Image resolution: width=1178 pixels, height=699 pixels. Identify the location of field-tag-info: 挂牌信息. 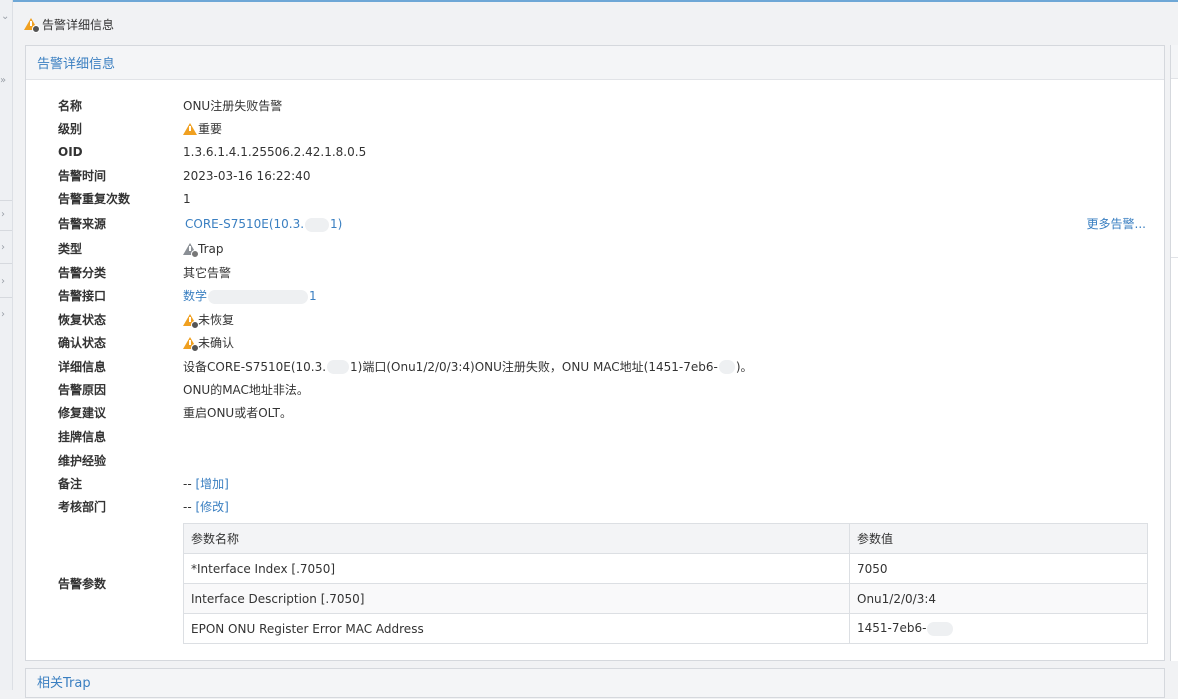
(82, 437).